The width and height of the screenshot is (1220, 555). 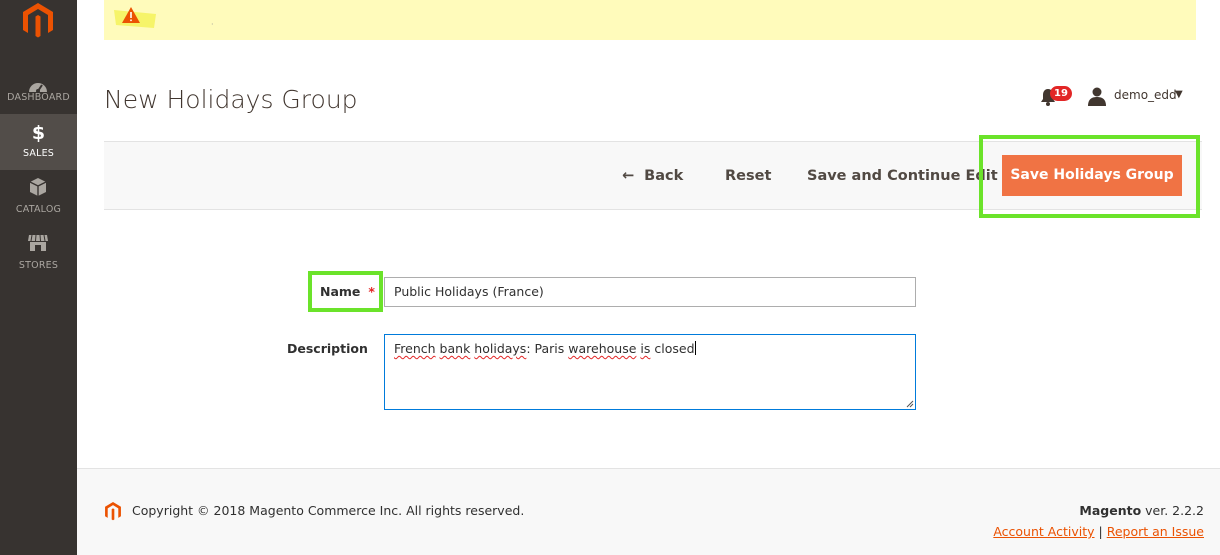 I want to click on notice-mark: ·, so click(x=212, y=24).